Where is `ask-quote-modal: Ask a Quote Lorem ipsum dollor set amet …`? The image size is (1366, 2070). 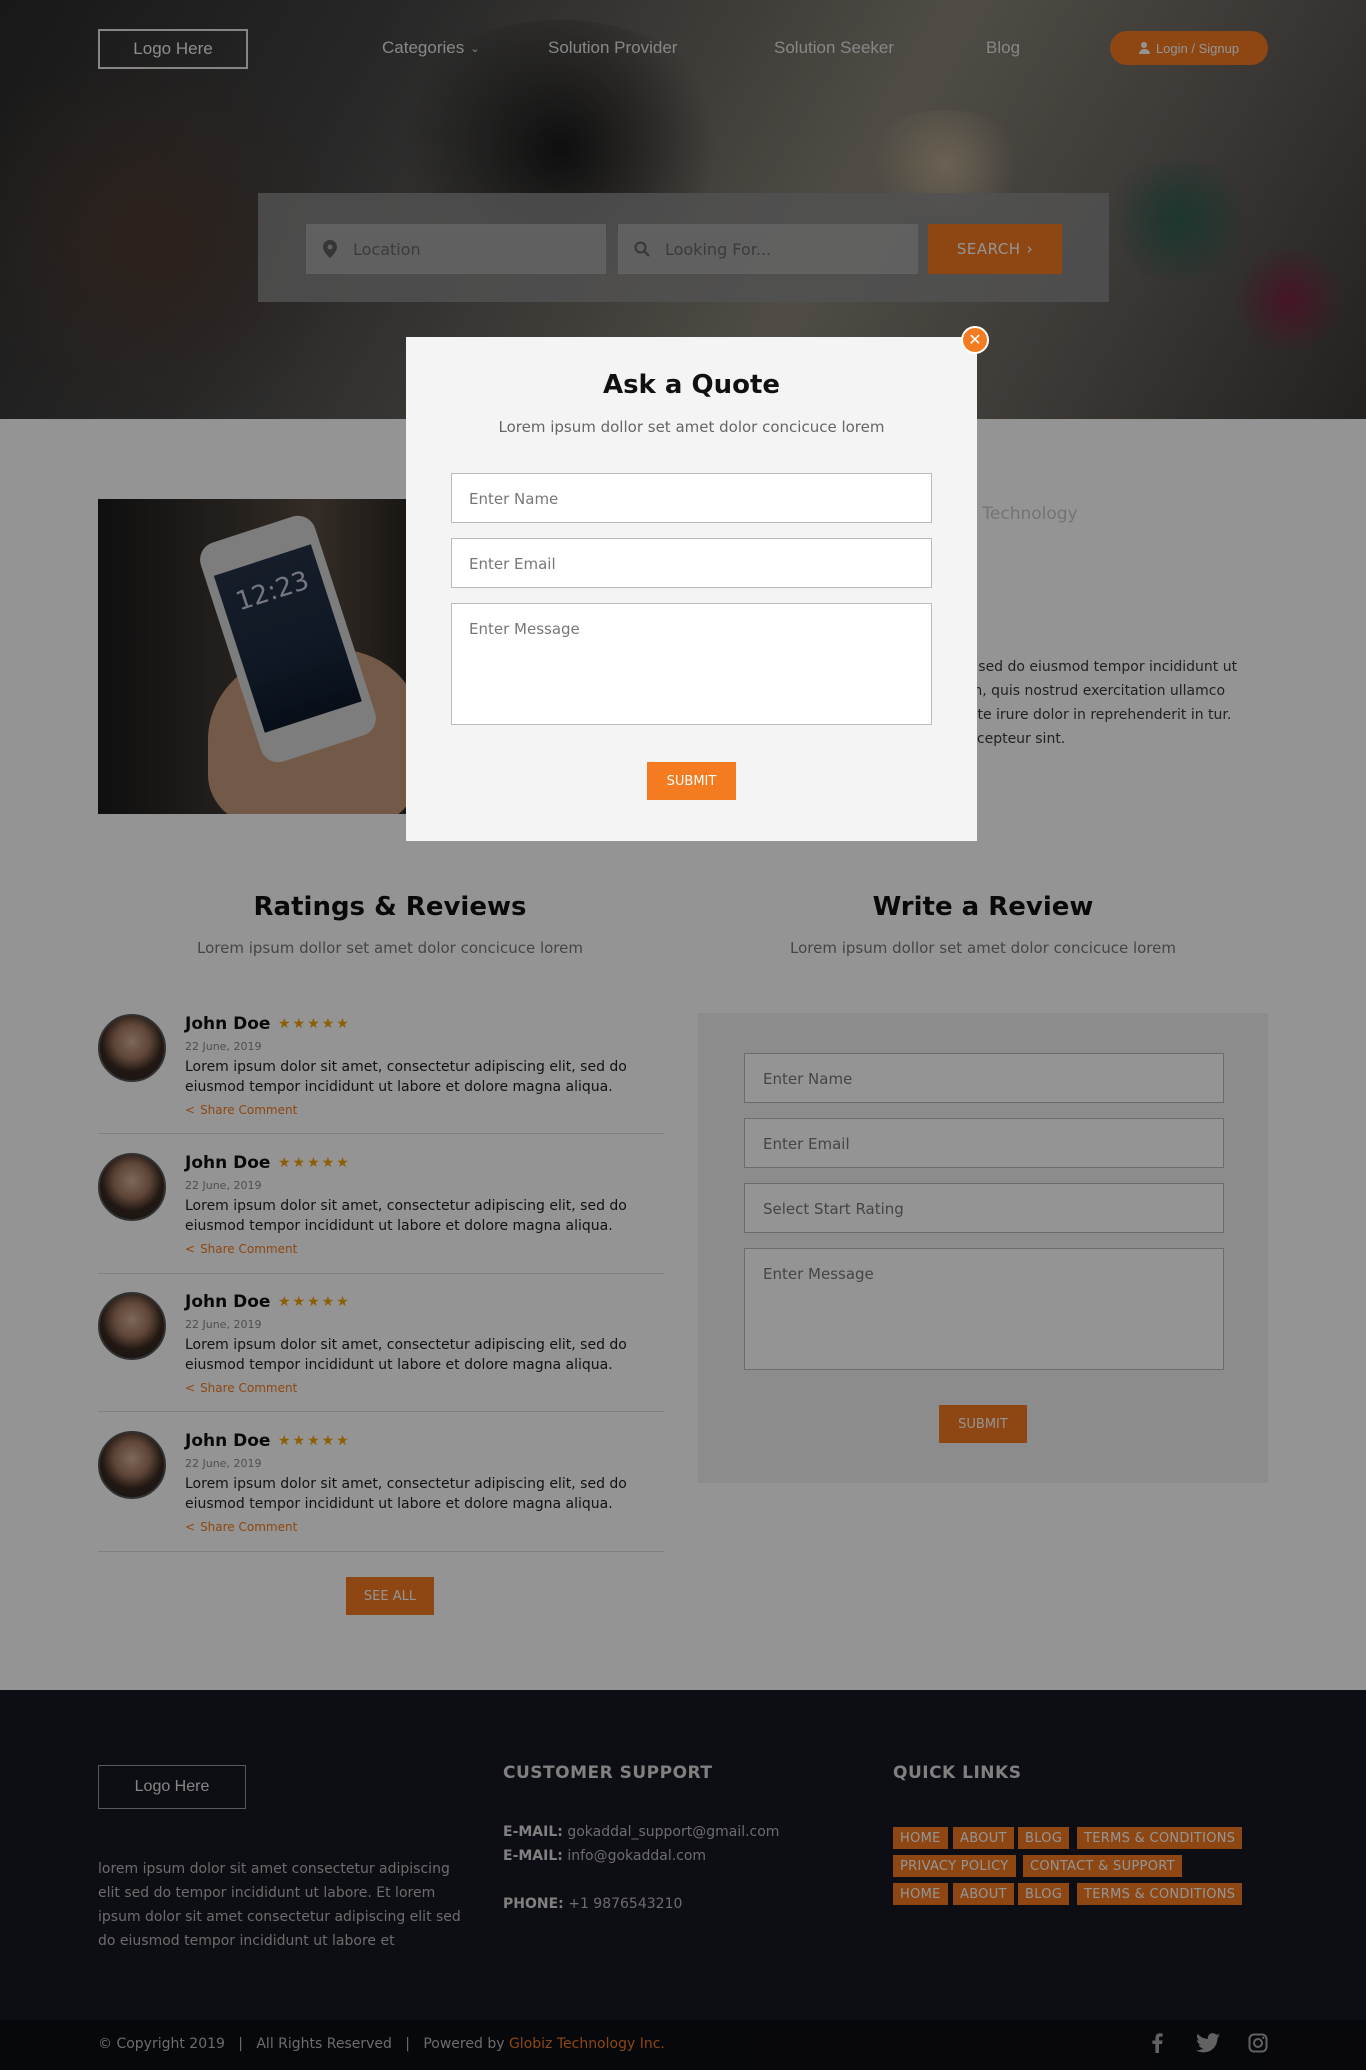
ask-quote-modal: Ask a Quote Lorem ipsum dollor set amet … is located at coordinates (691, 589).